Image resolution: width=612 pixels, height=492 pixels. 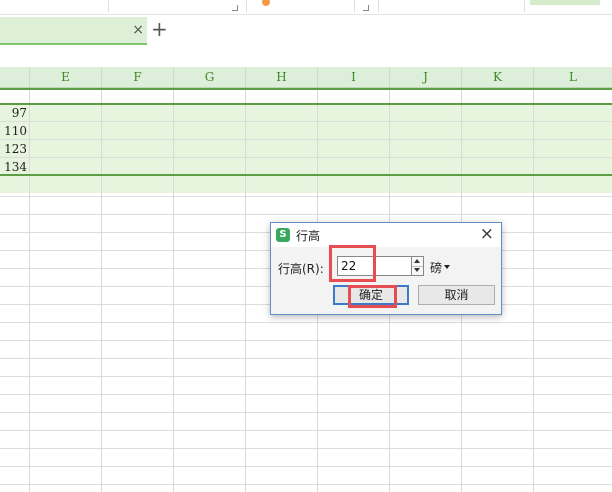 What do you see at coordinates (487, 234) in the screenshot?
I see `close-icon: ×` at bounding box center [487, 234].